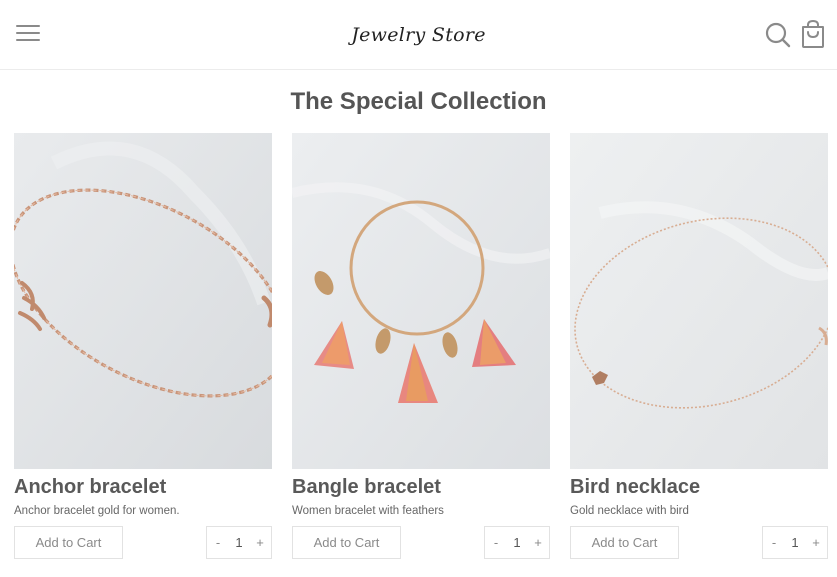  I want to click on product-description: Women bracelet with feathers, so click(368, 511).